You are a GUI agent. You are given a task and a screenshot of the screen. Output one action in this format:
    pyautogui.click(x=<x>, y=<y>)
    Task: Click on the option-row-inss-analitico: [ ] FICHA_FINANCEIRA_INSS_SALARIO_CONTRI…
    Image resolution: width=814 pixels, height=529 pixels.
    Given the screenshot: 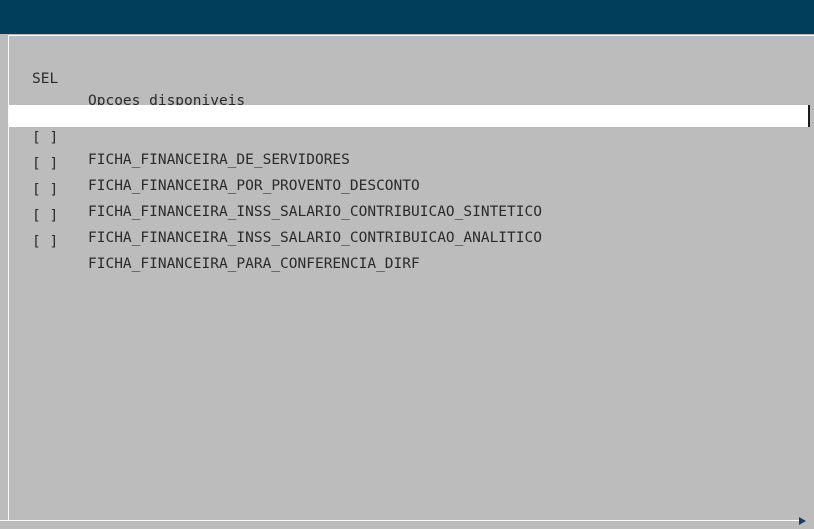 What is the action you would take?
    pyautogui.click(x=411, y=214)
    